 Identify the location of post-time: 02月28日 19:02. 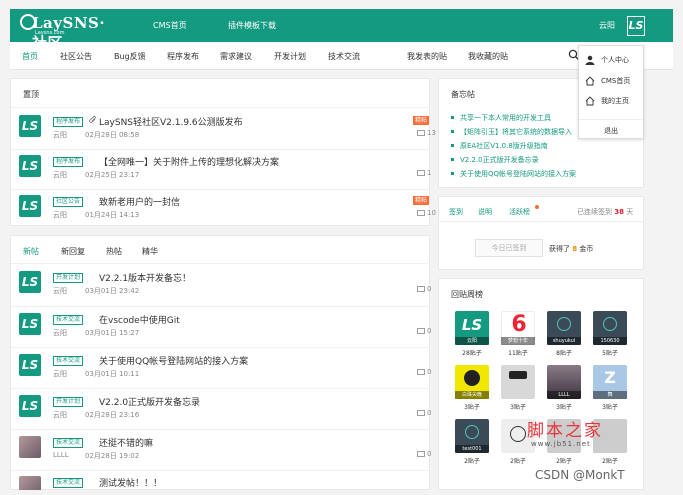
(112, 456).